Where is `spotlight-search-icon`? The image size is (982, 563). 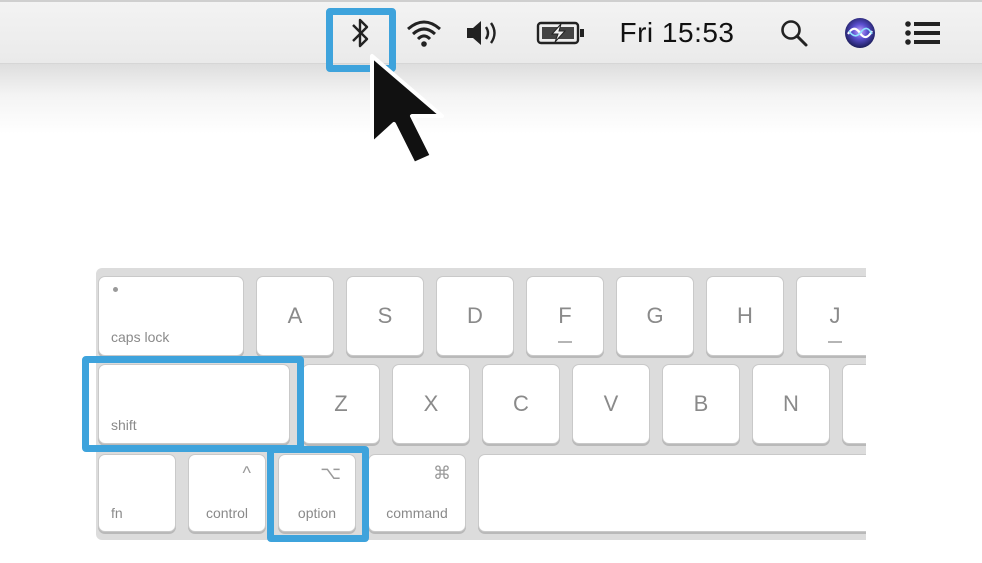
spotlight-search-icon is located at coordinates (794, 33).